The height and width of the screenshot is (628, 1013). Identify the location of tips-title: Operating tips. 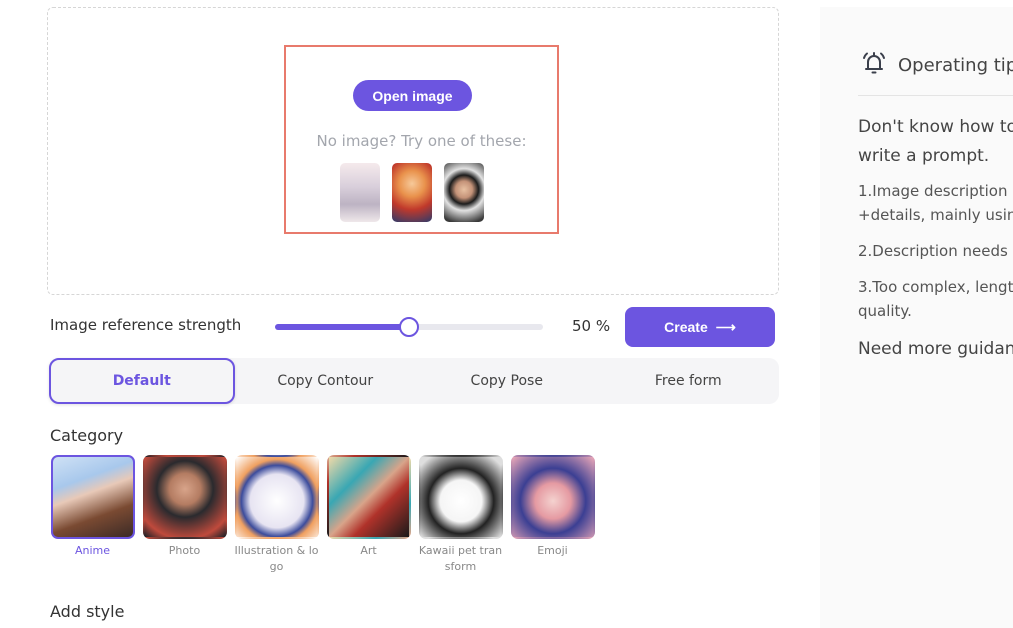
(955, 65).